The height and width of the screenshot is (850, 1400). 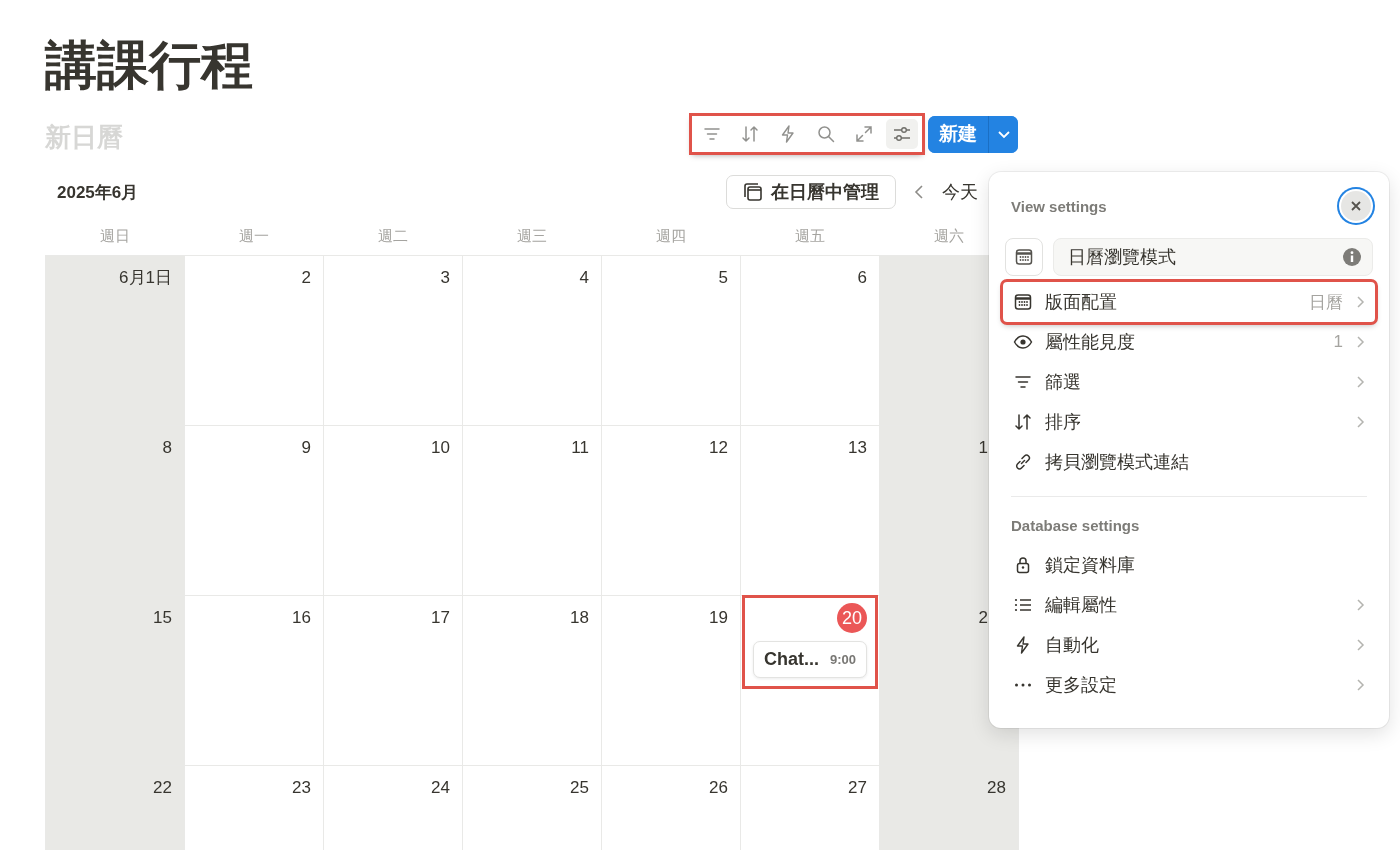 What do you see at coordinates (393, 511) in the screenshot?
I see `day-cell: 10` at bounding box center [393, 511].